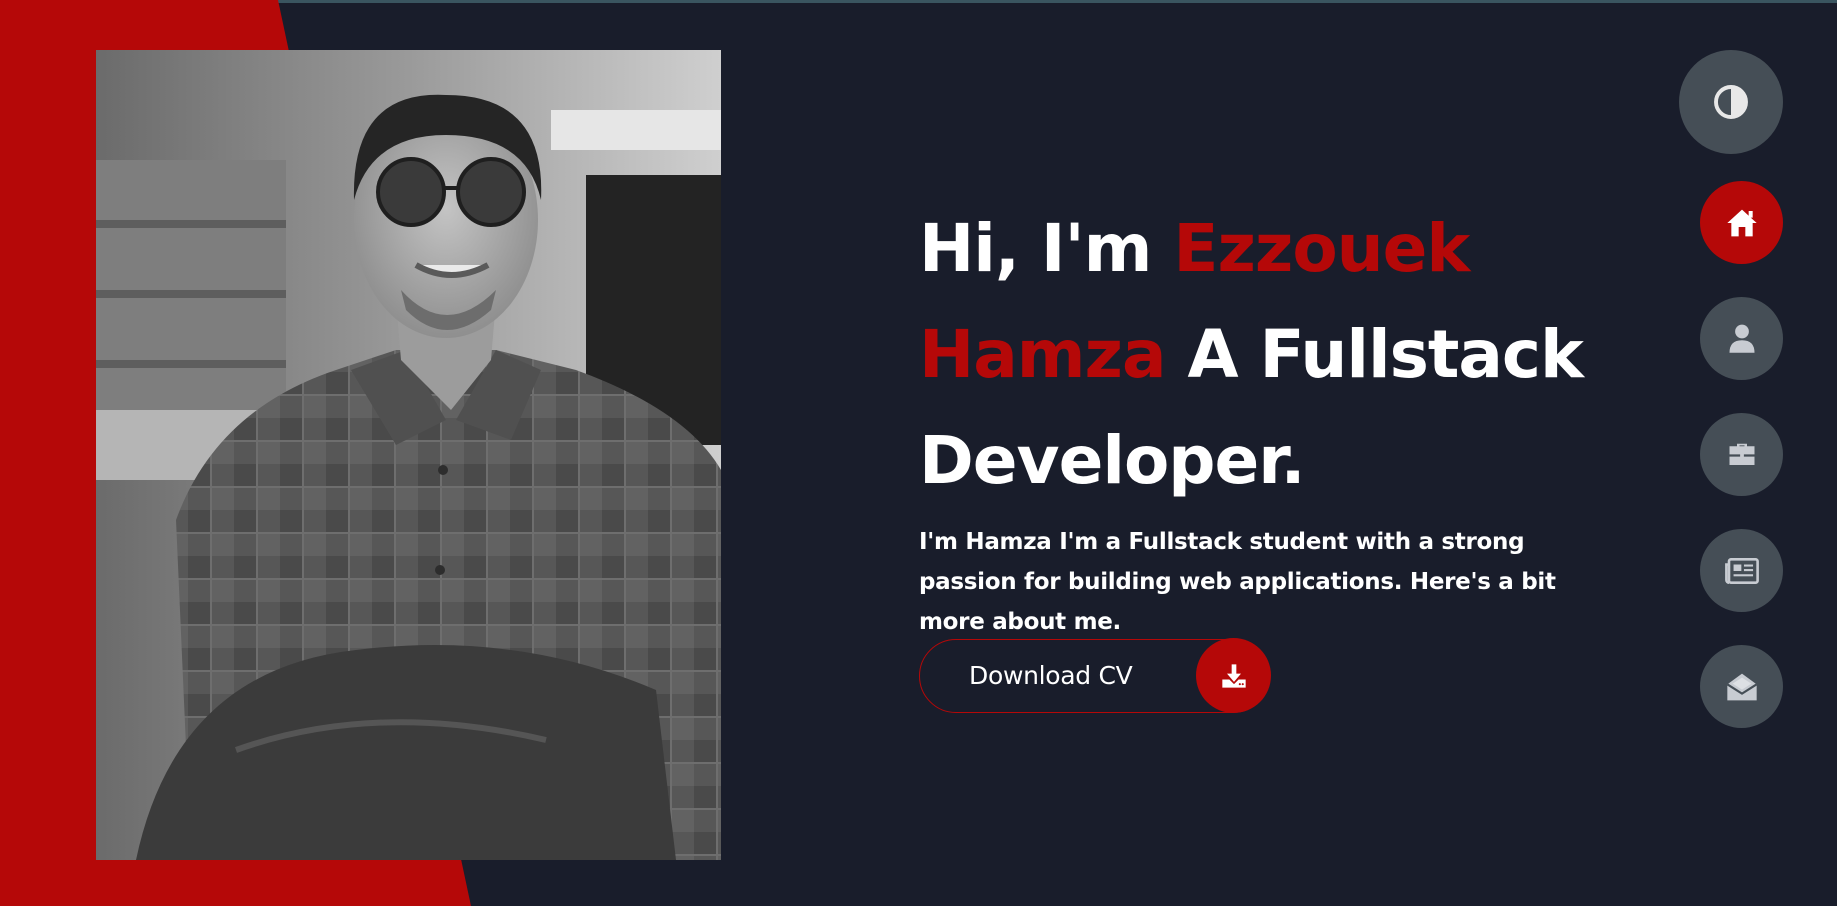 The height and width of the screenshot is (906, 1837). I want to click on nav-contact-button, so click(1741, 686).